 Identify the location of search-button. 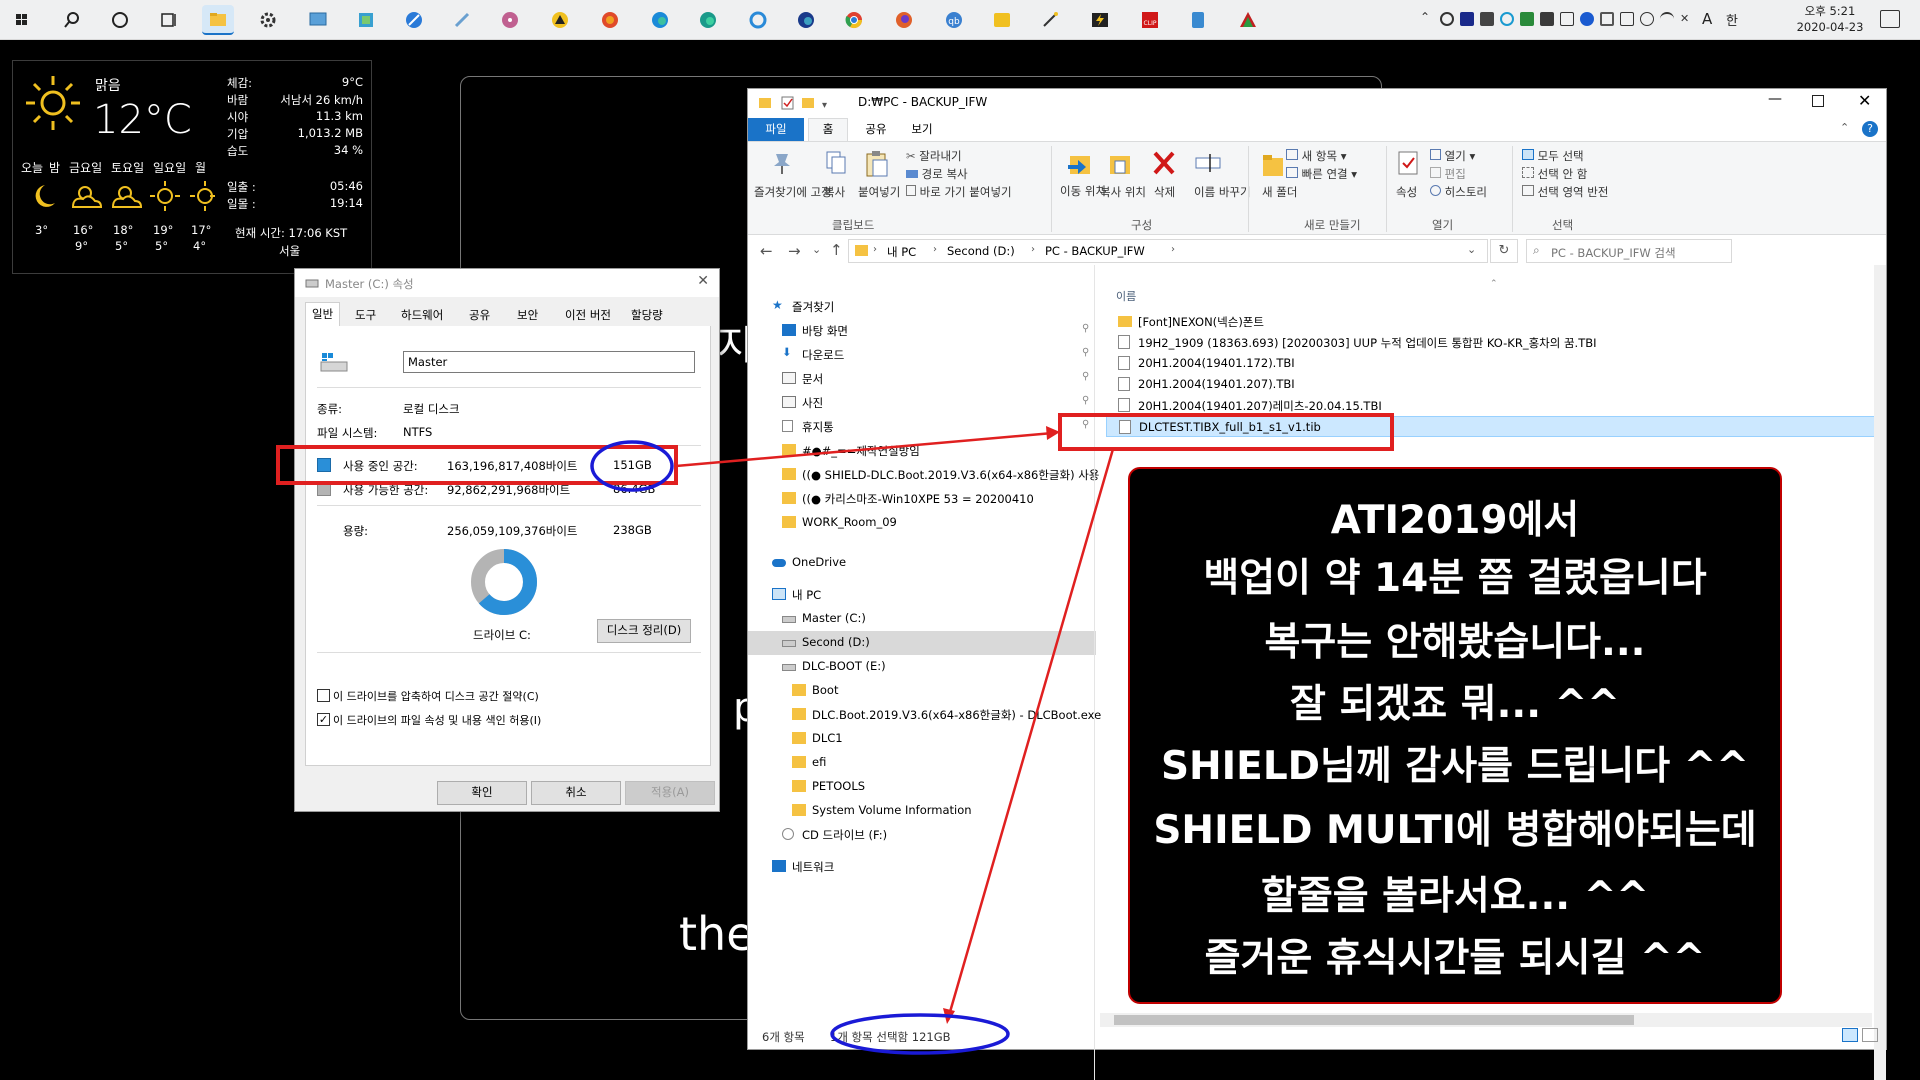
(72, 20).